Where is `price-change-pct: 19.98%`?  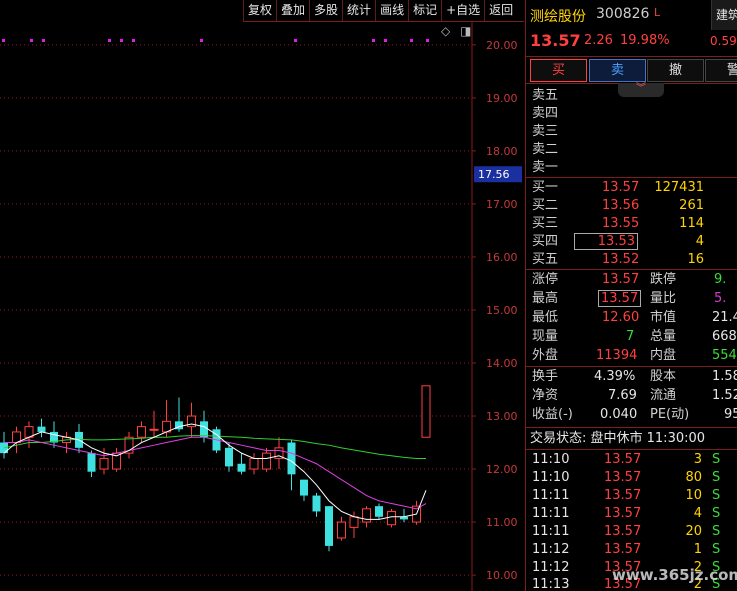 price-change-pct: 19.98% is located at coordinates (645, 40).